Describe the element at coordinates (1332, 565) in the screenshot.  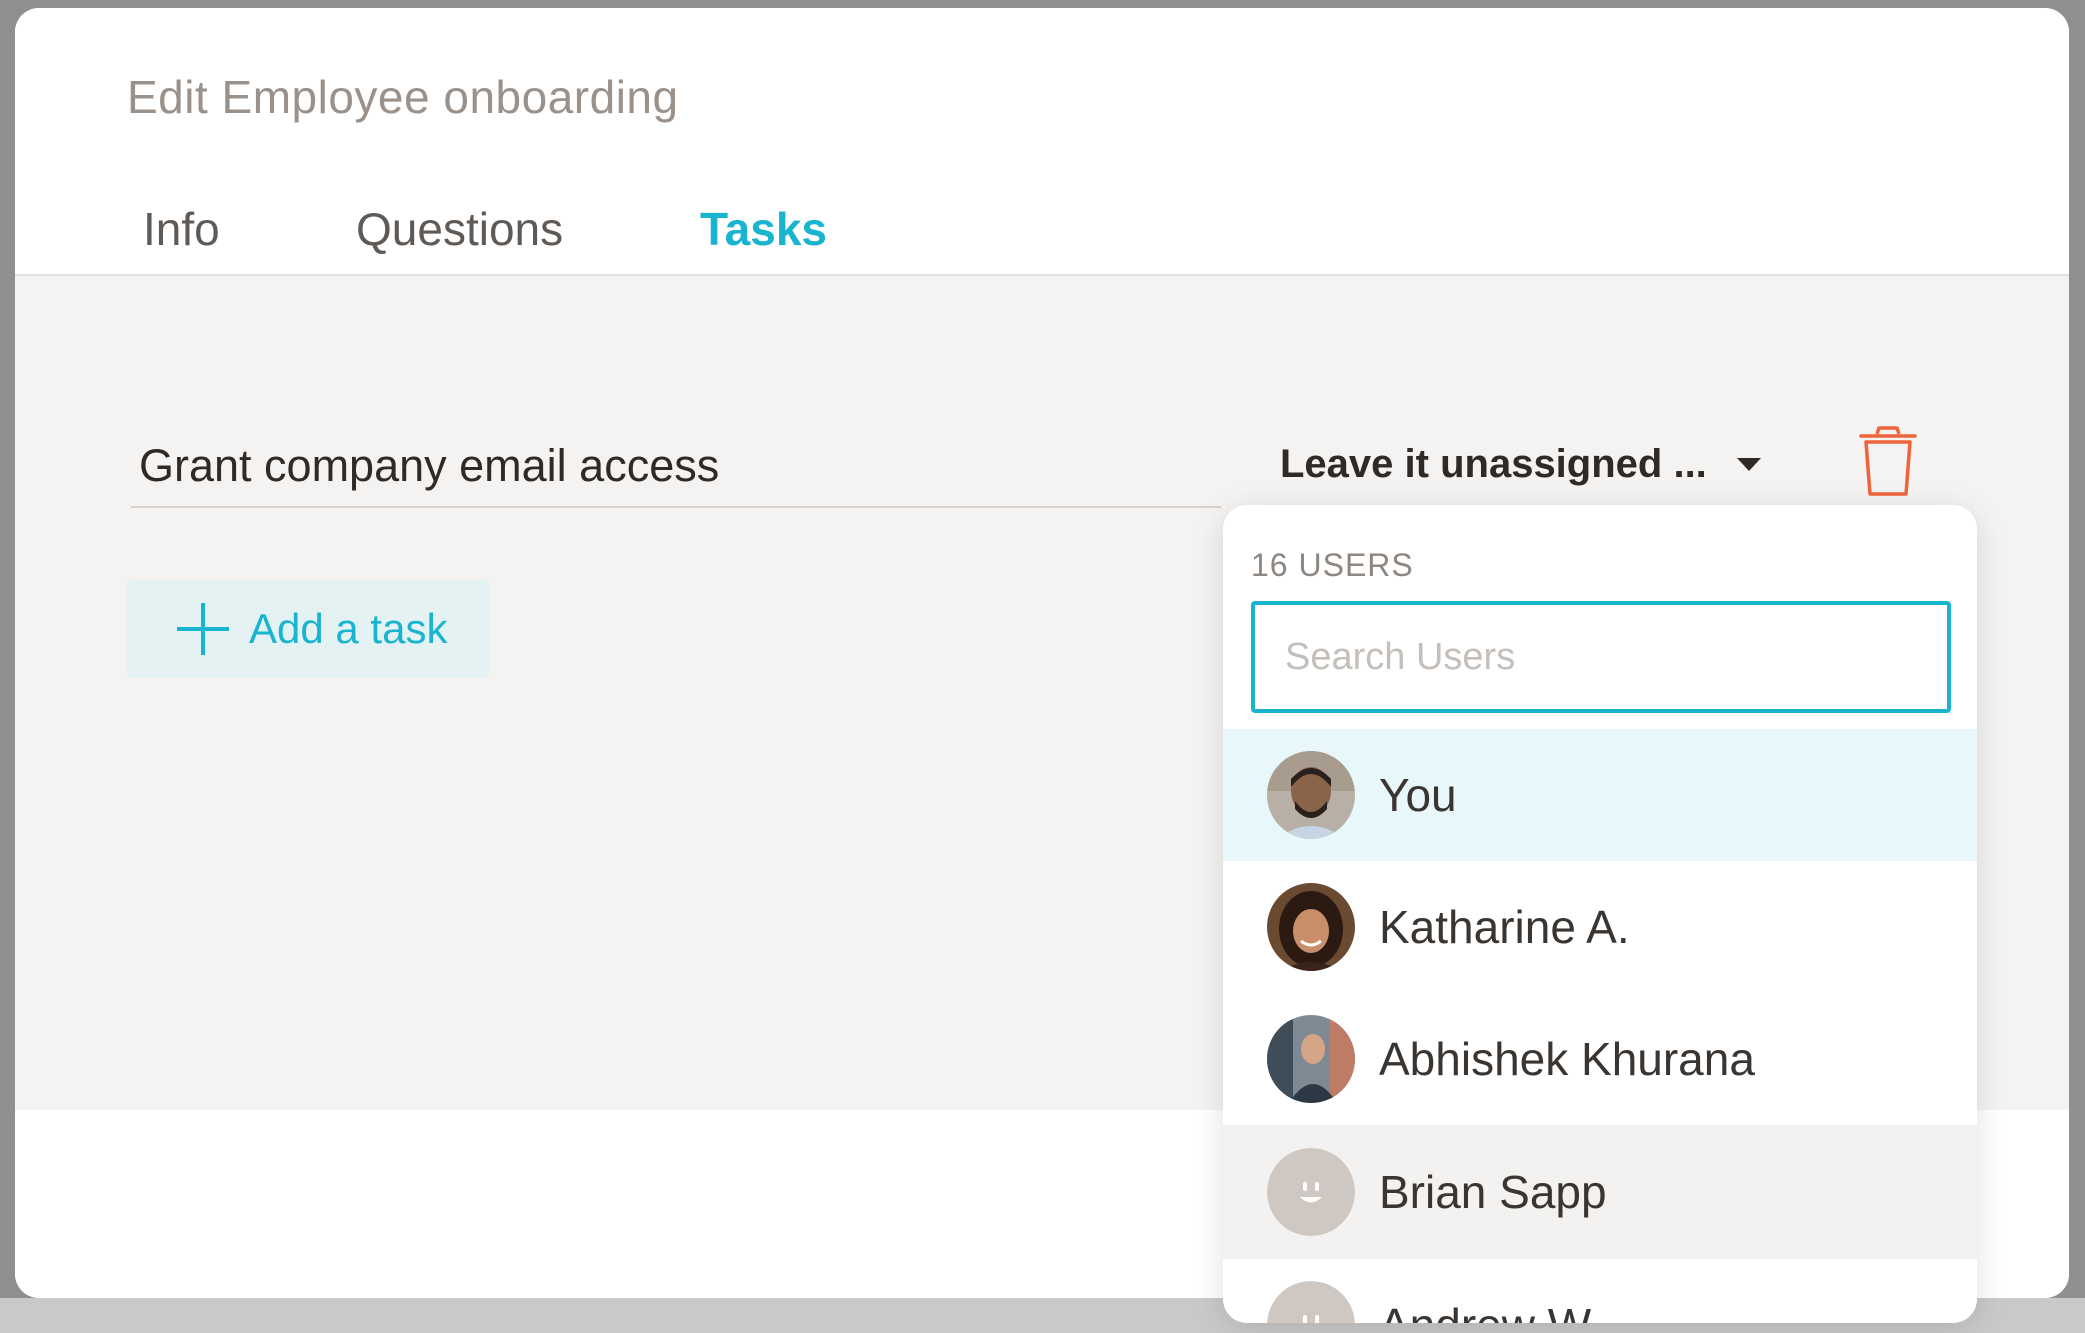
I see `users-count: 16 USERS` at that location.